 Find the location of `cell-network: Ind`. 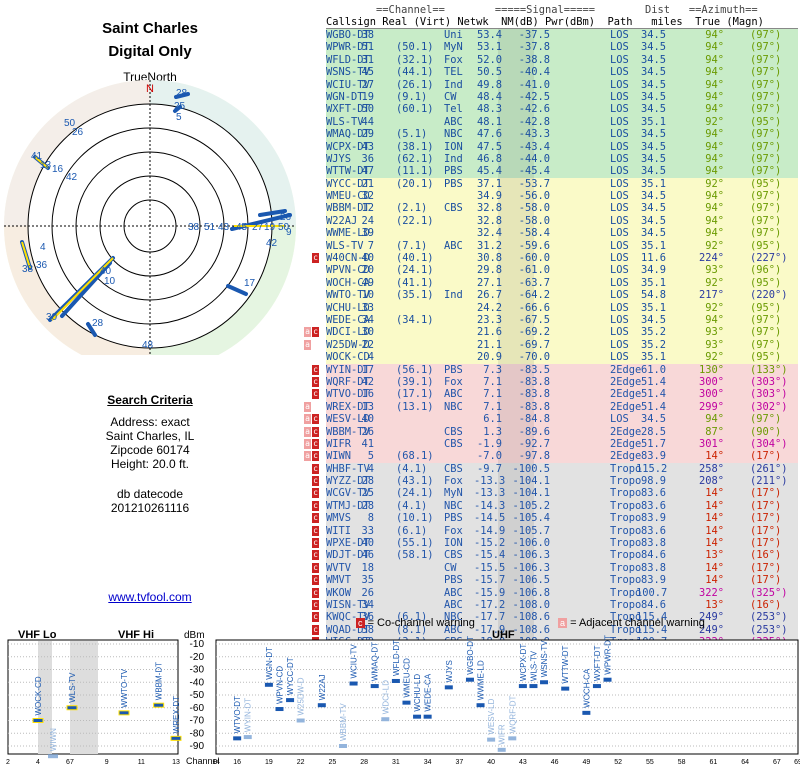

cell-network: Ind is located at coordinates (453, 158).